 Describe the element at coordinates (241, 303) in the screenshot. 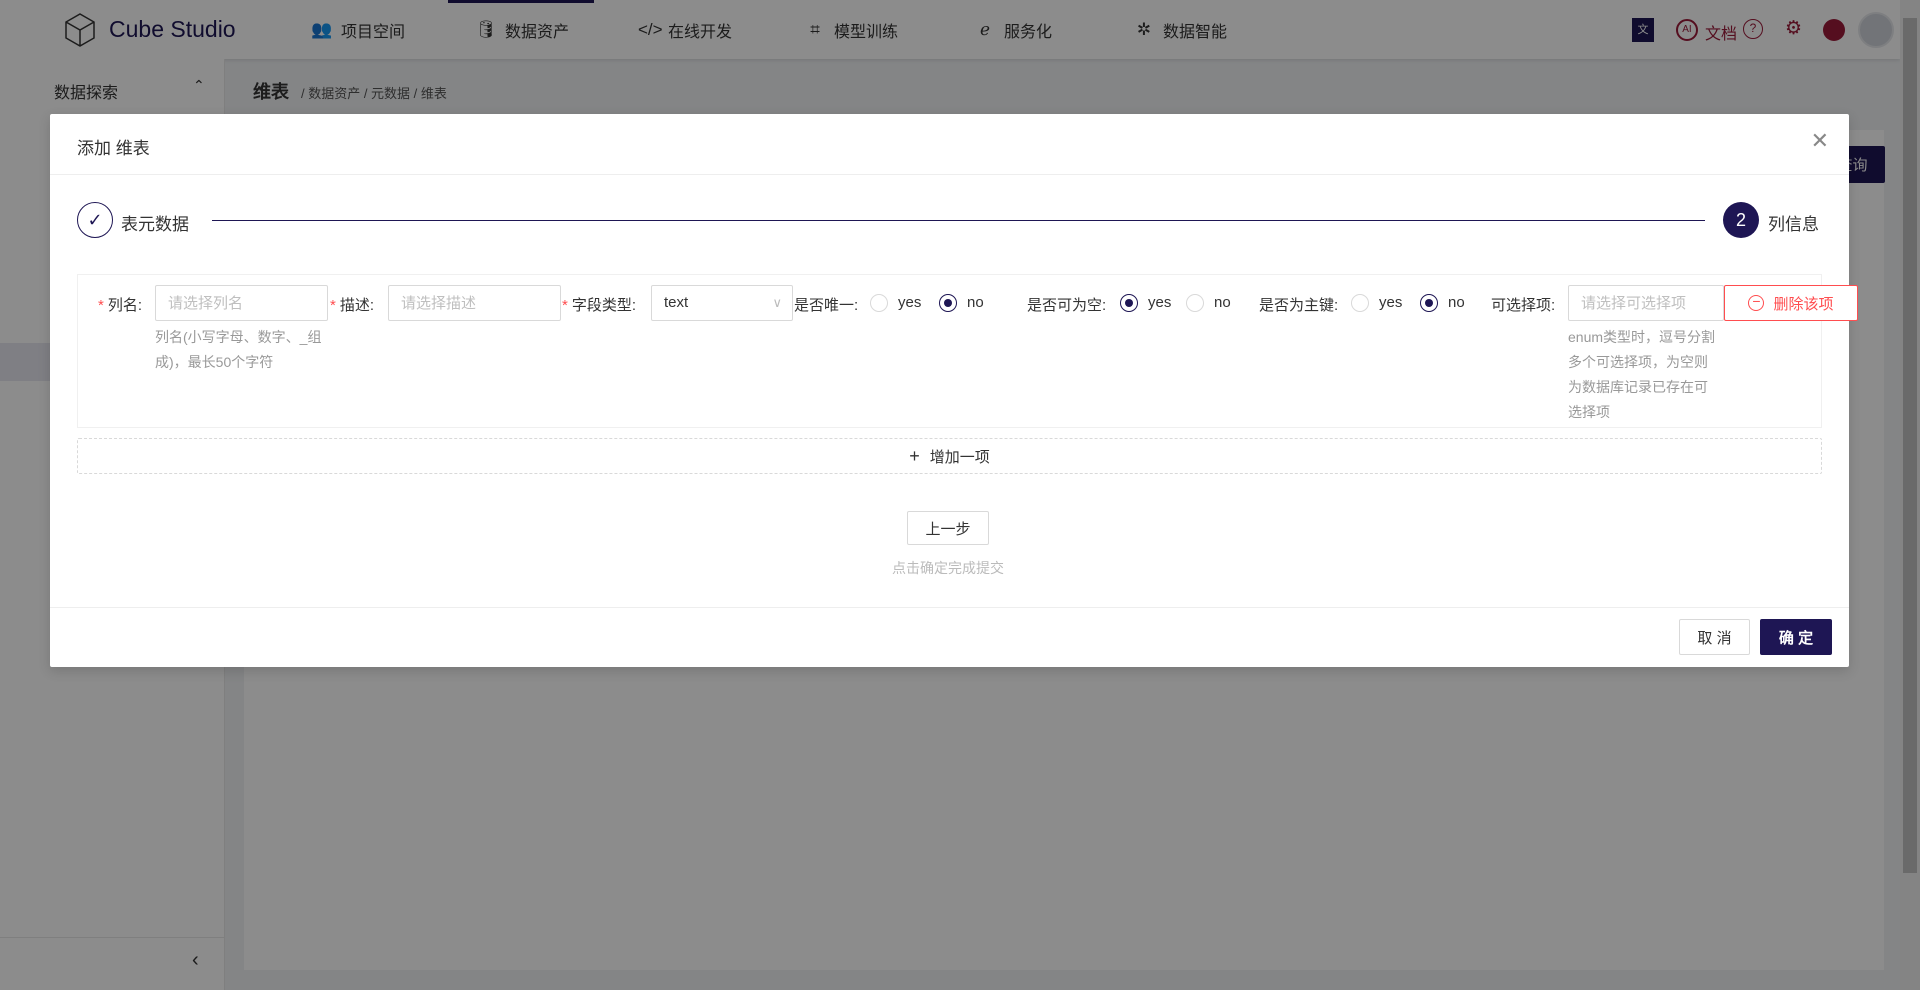

I see `col-name-input` at that location.